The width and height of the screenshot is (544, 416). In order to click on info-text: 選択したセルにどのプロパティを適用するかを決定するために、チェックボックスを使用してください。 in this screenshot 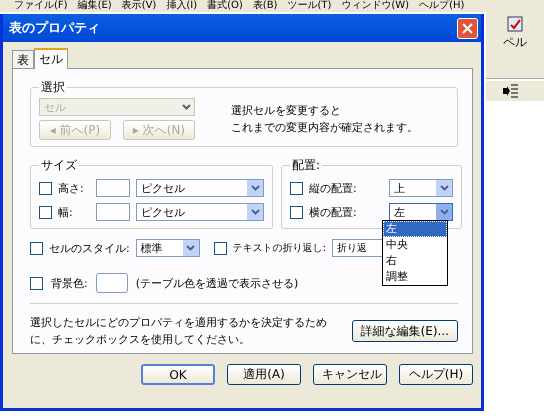, I will do `click(179, 331)`.